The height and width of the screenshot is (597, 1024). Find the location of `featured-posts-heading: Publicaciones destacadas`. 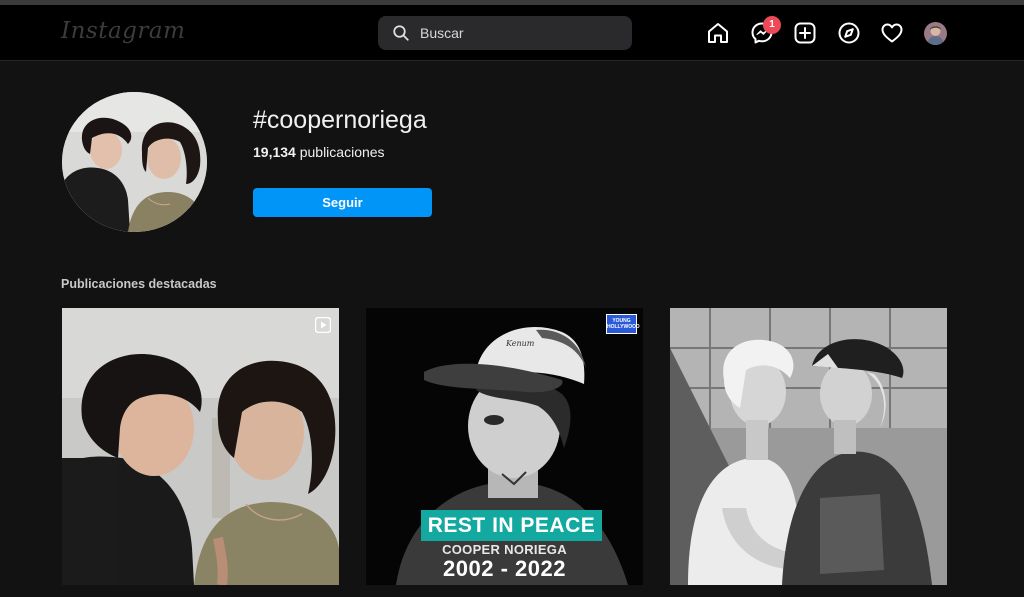

featured-posts-heading: Publicaciones destacadas is located at coordinates (139, 284).